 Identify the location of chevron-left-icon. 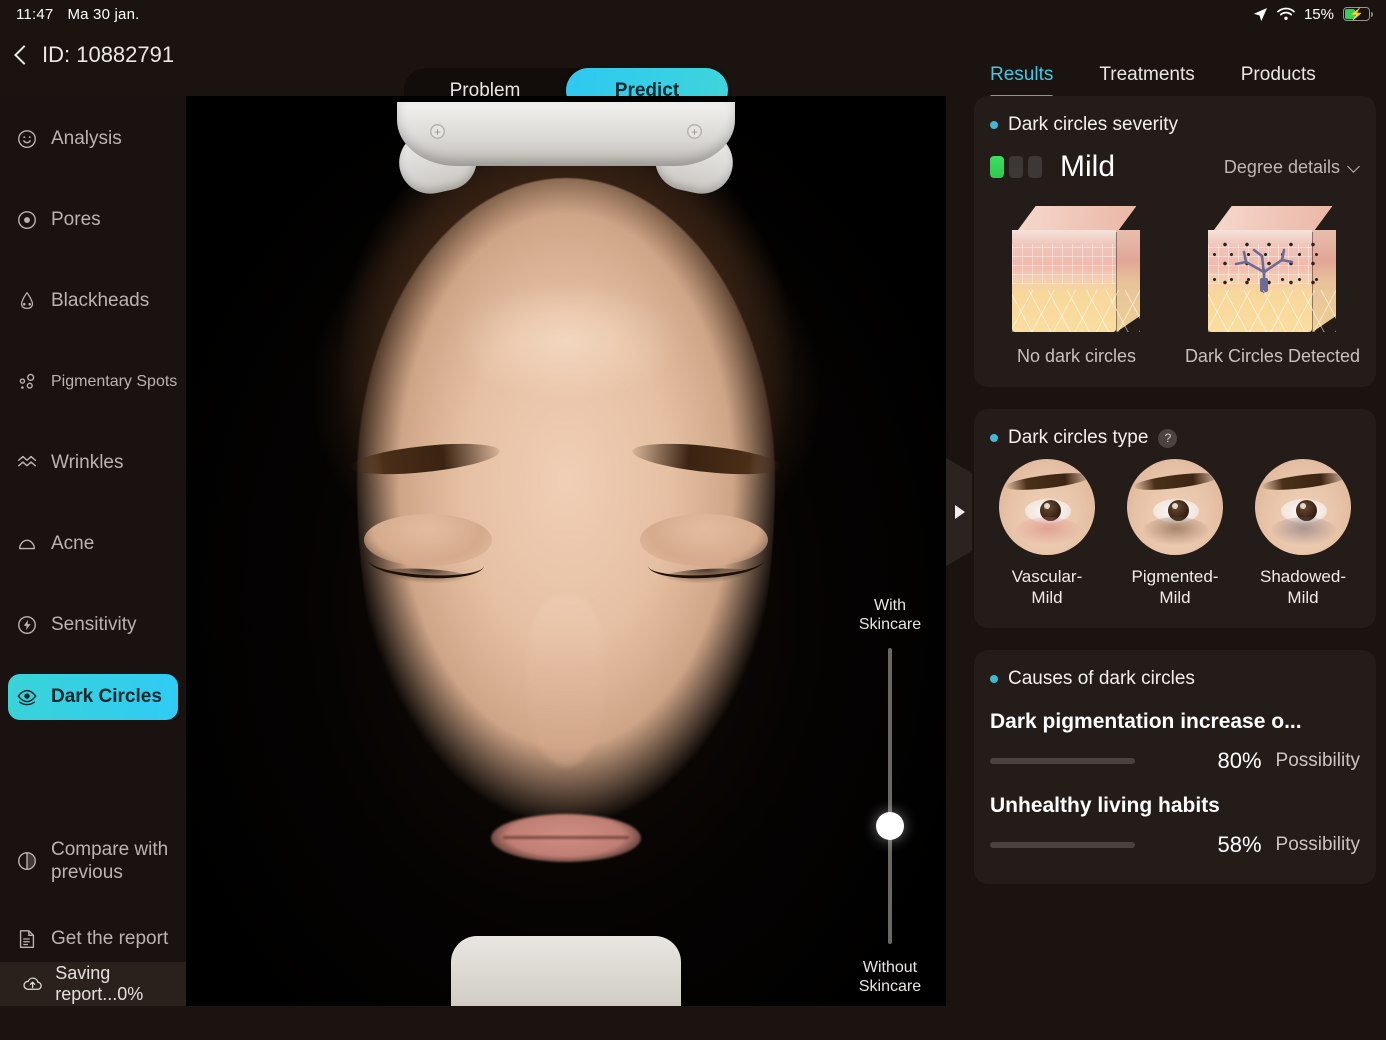
(21, 55).